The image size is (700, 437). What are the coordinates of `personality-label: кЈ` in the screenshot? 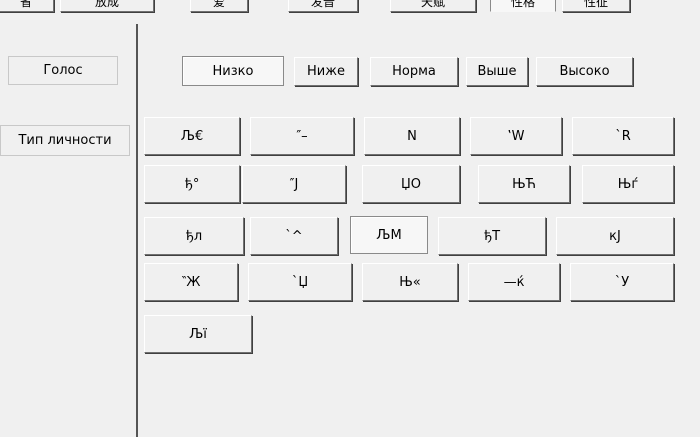 It's located at (615, 236).